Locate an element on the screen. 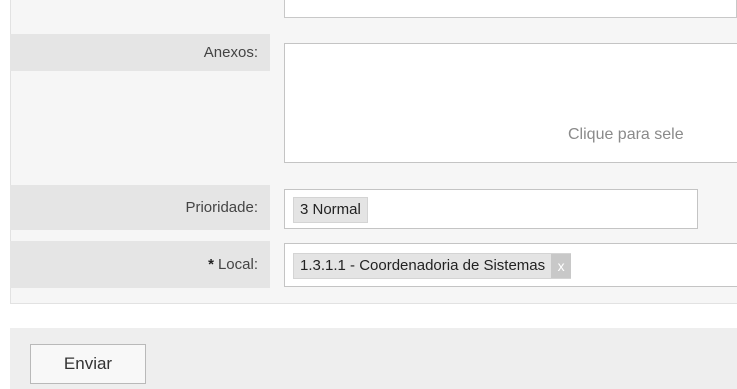 The image size is (737, 389). remove-icon: x is located at coordinates (561, 266).